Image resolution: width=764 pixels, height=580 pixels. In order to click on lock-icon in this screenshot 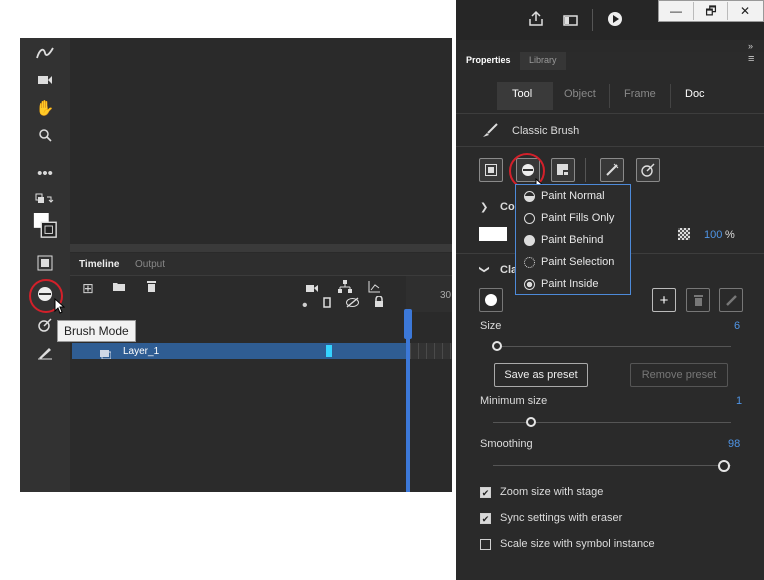, I will do `click(379, 303)`.